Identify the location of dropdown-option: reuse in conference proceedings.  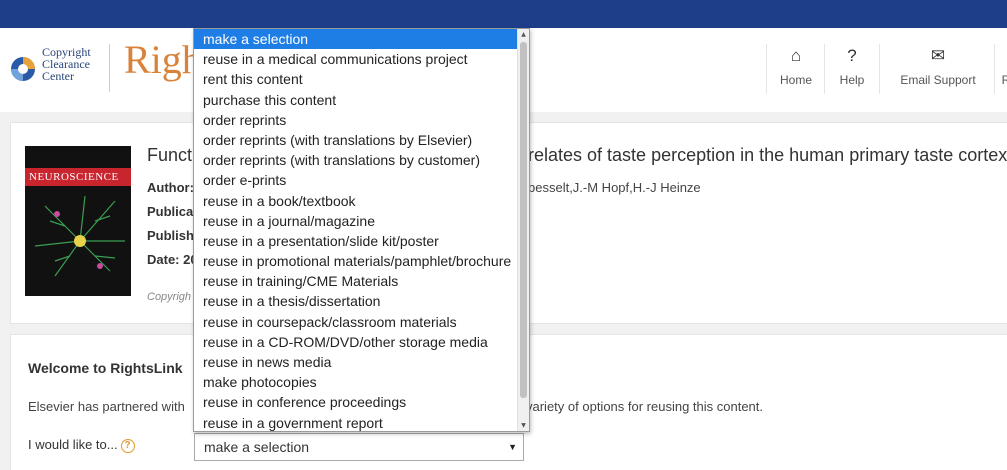
(356, 402).